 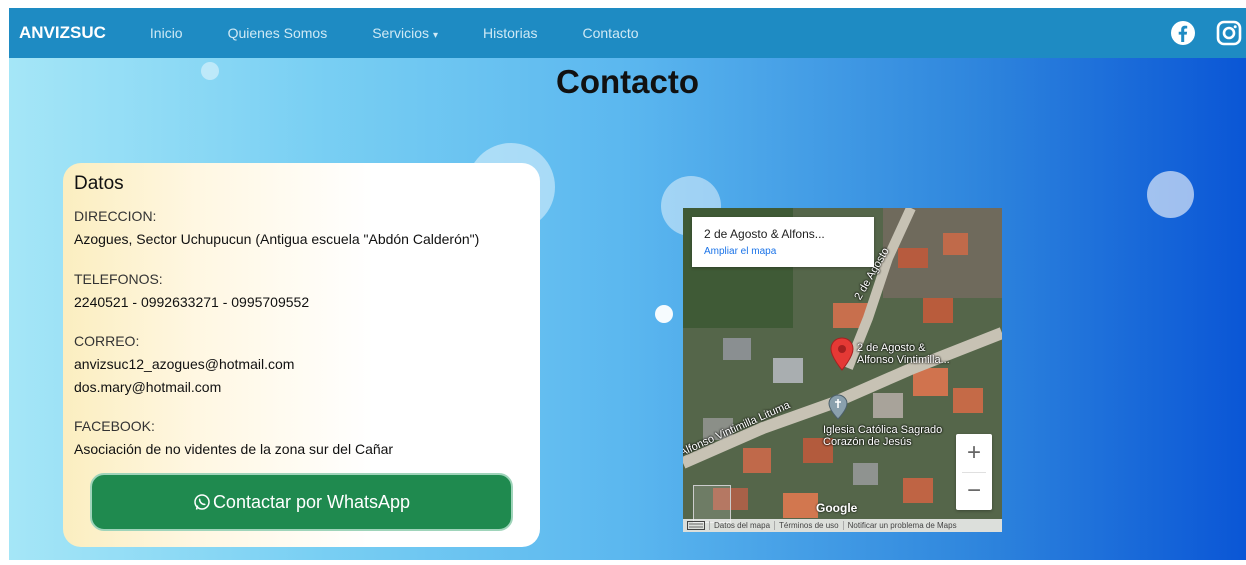 What do you see at coordinates (712, 504) in the screenshot?
I see `streetview-icon` at bounding box center [712, 504].